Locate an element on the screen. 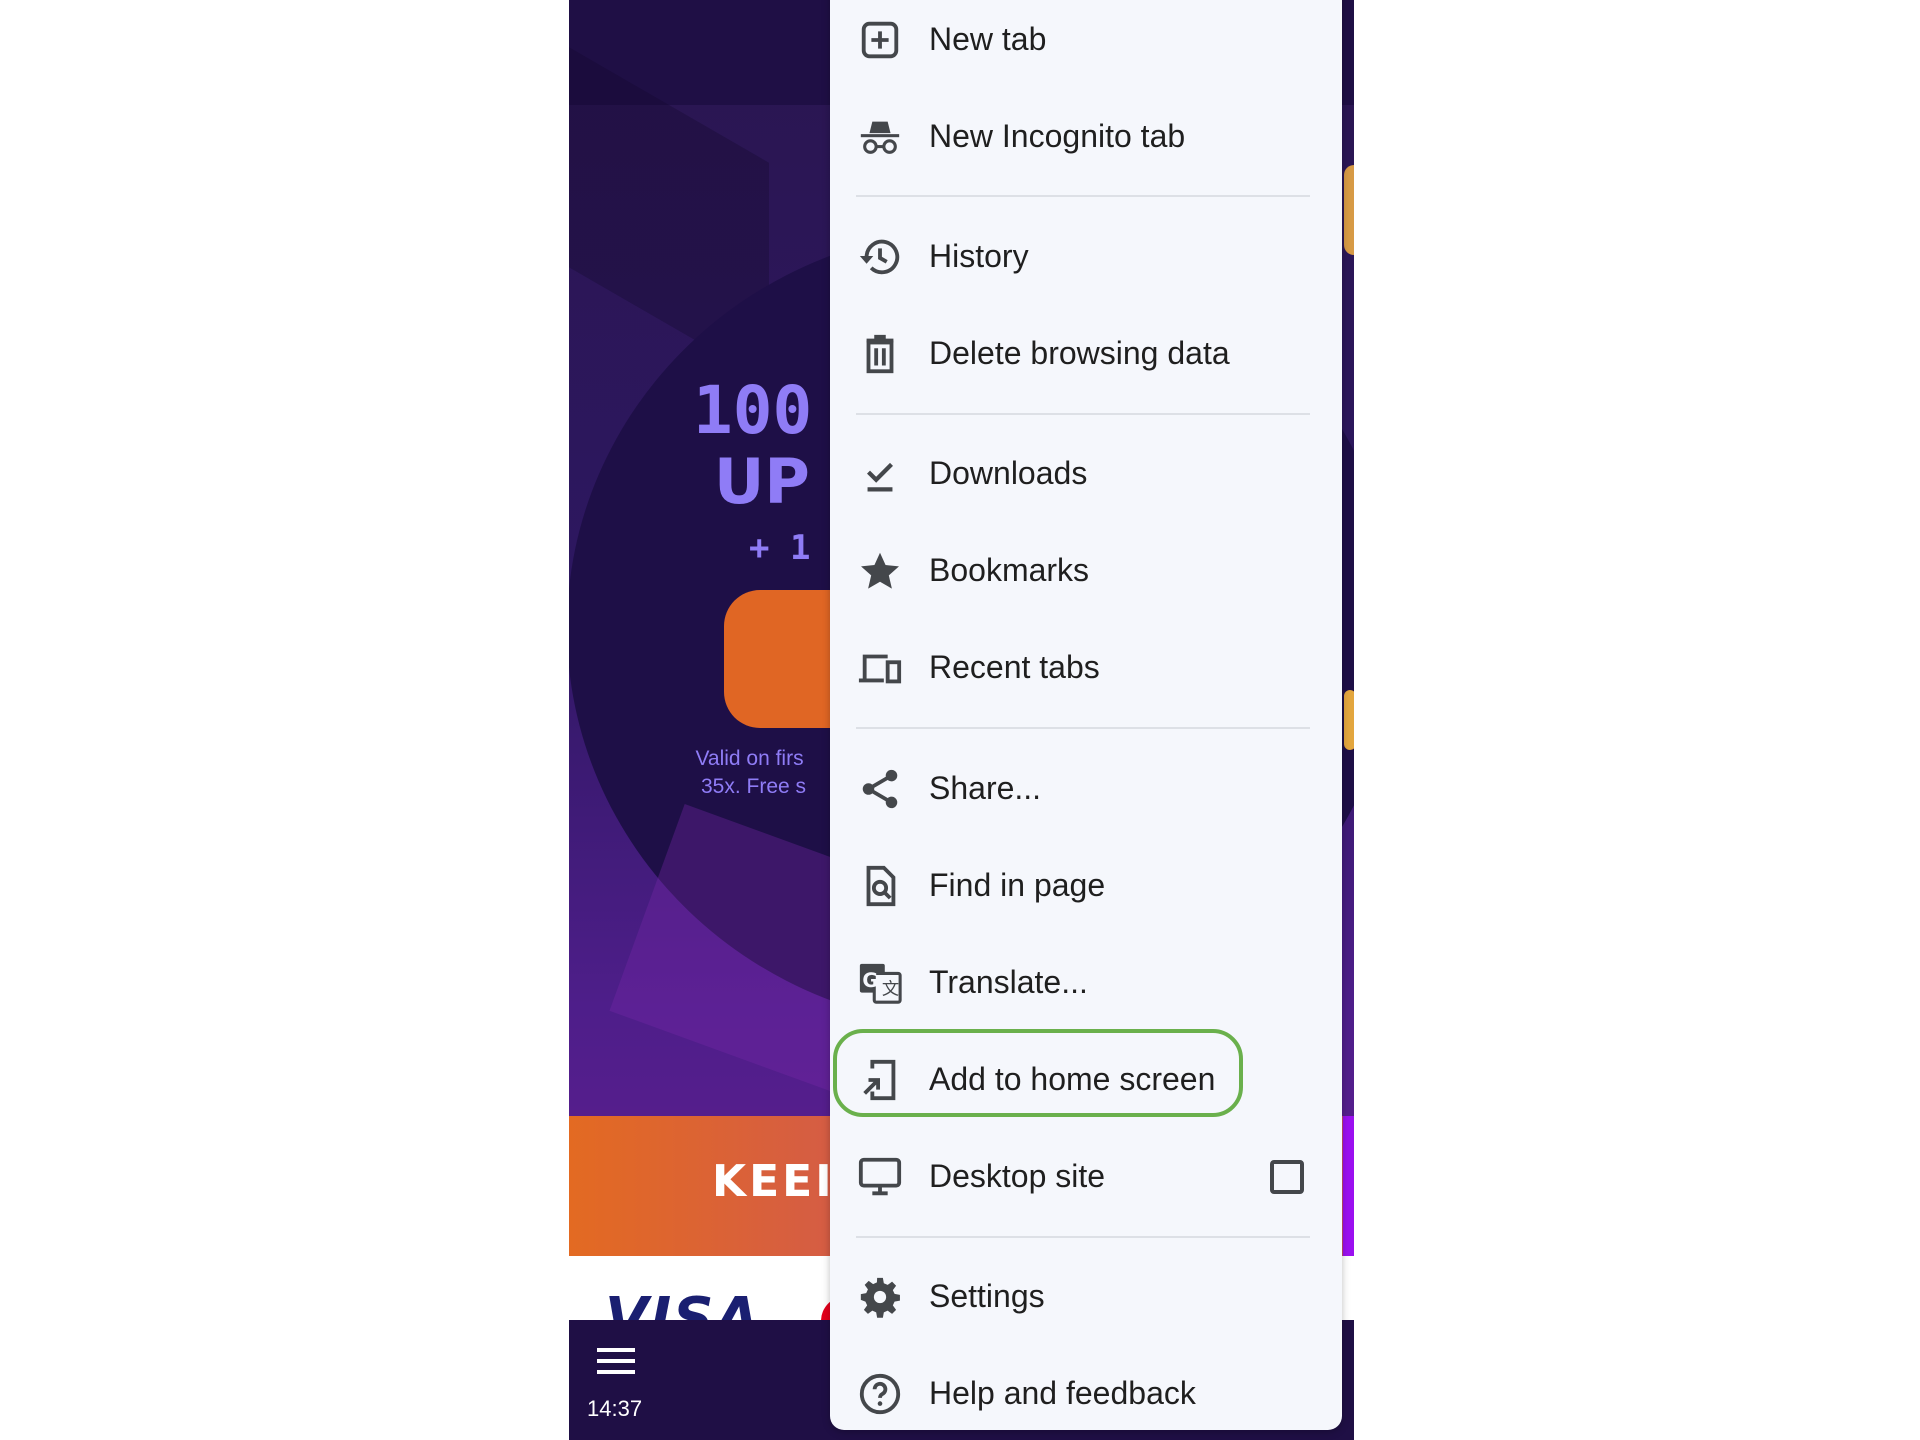 The width and height of the screenshot is (1920, 1440). menu-item-label: Settings is located at coordinates (987, 1296).